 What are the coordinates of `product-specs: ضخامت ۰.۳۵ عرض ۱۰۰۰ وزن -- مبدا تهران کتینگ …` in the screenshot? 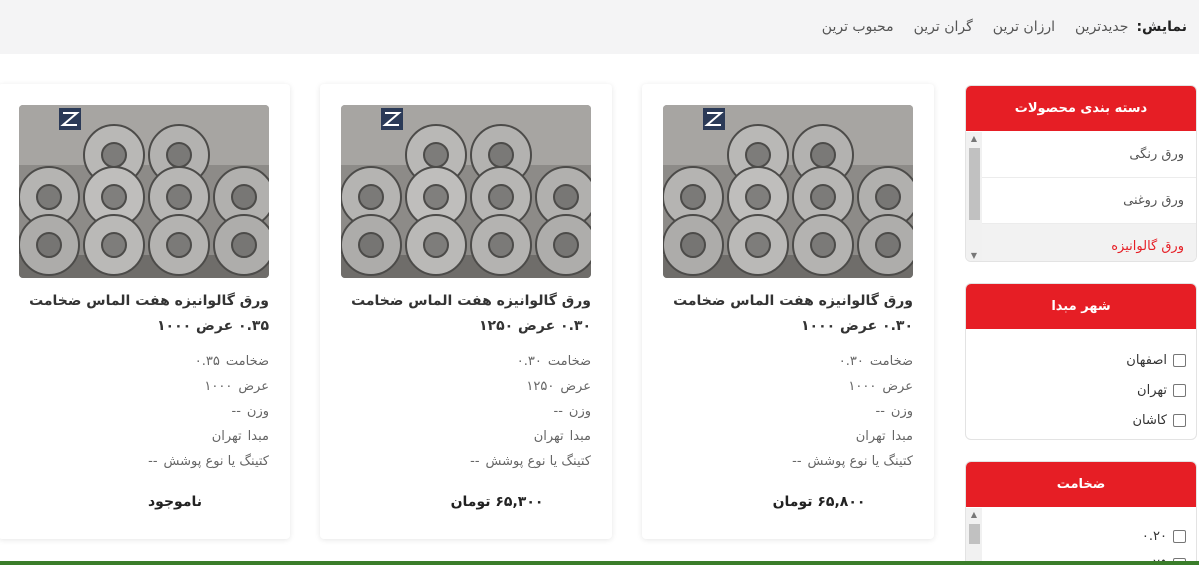 It's located at (144, 411).